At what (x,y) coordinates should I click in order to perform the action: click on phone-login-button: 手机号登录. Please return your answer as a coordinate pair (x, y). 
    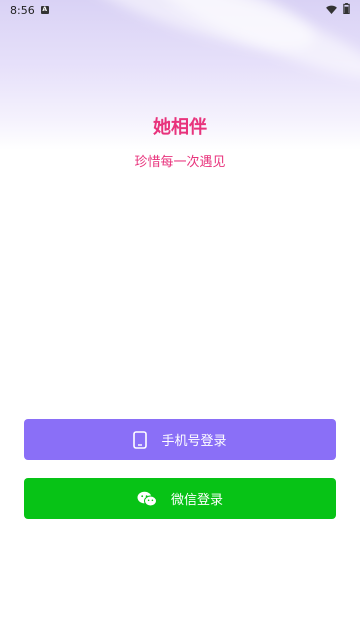
    Looking at the image, I should click on (180, 439).